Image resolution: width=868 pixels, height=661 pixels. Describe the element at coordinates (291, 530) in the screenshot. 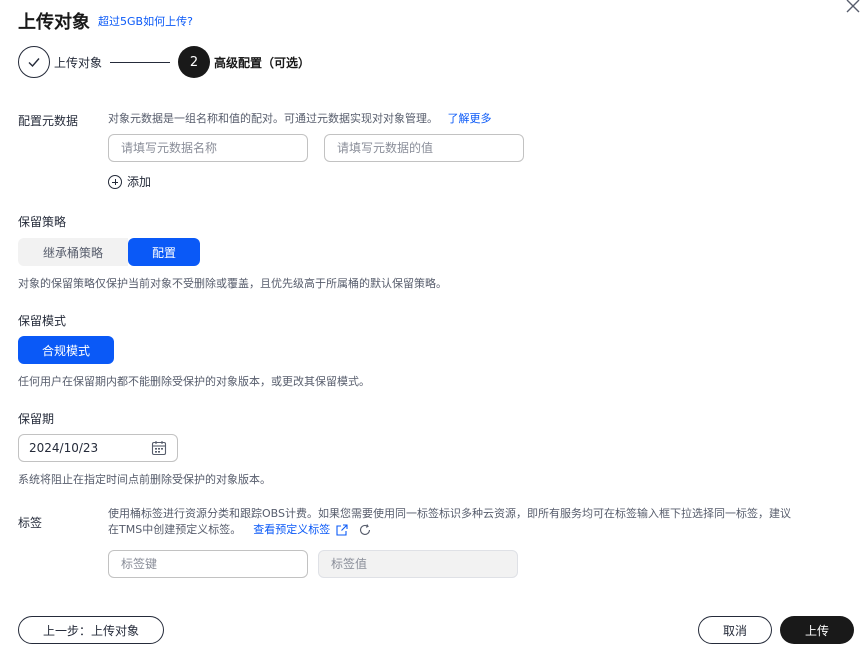

I see `view-predefined-tags-link: 查看预定义标签` at that location.